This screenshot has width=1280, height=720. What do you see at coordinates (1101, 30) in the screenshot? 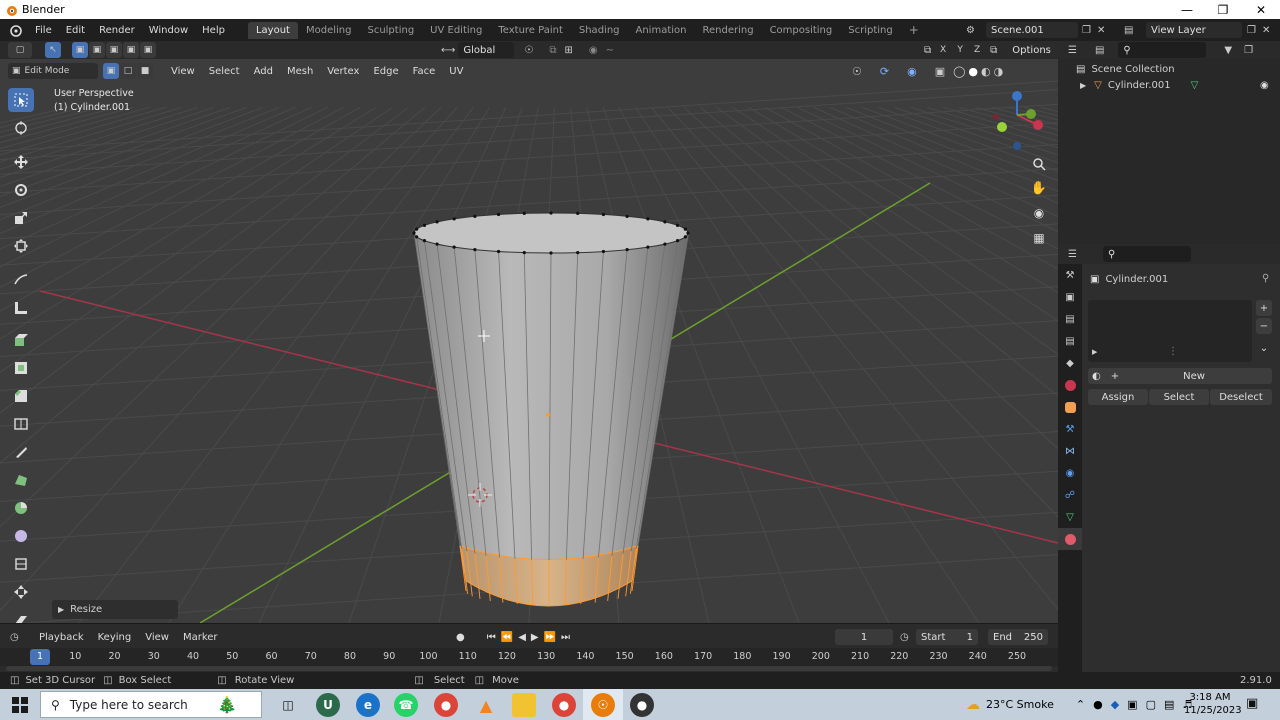
I see `delete-scene-icon: ✕` at bounding box center [1101, 30].